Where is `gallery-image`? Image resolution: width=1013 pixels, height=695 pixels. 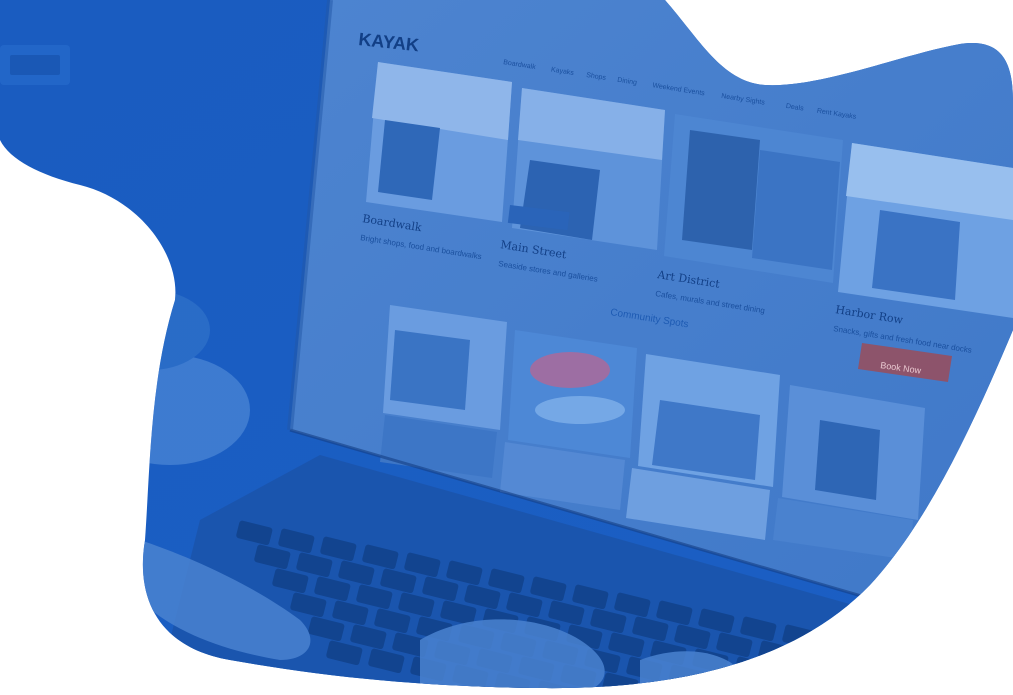 gallery-image is located at coordinates (572, 394).